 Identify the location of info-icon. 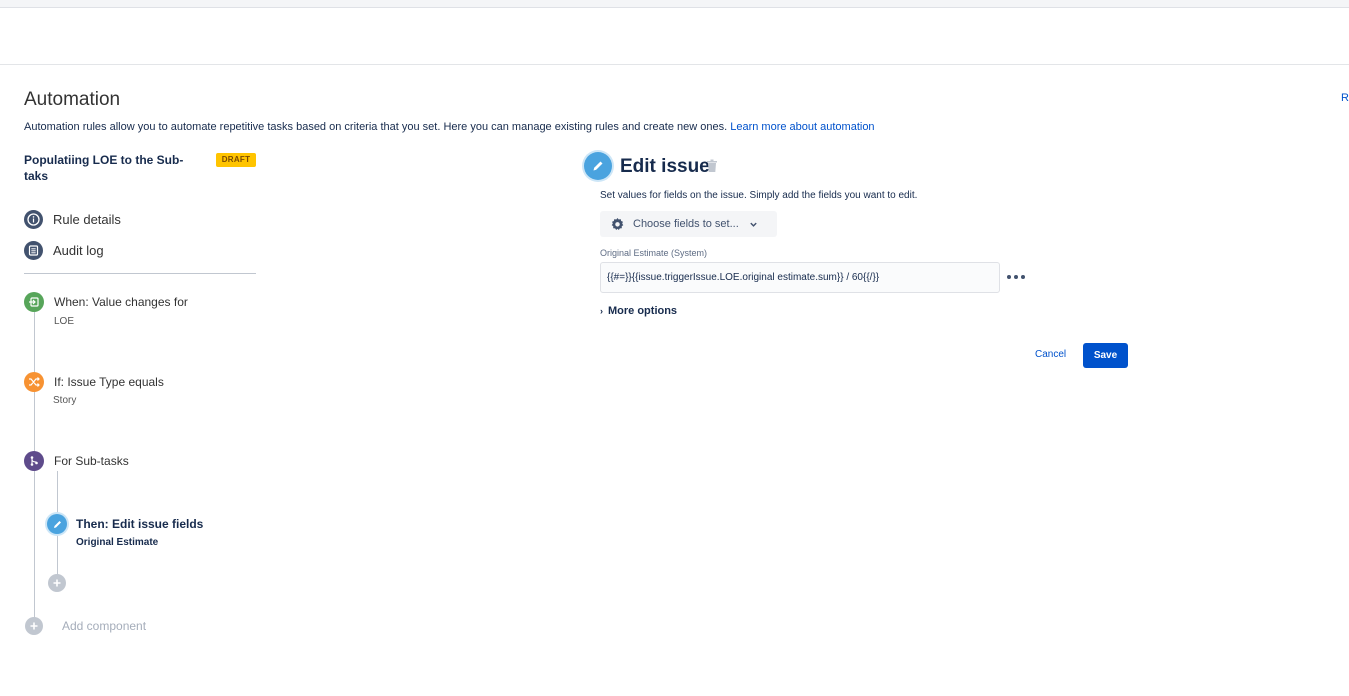
(33, 219).